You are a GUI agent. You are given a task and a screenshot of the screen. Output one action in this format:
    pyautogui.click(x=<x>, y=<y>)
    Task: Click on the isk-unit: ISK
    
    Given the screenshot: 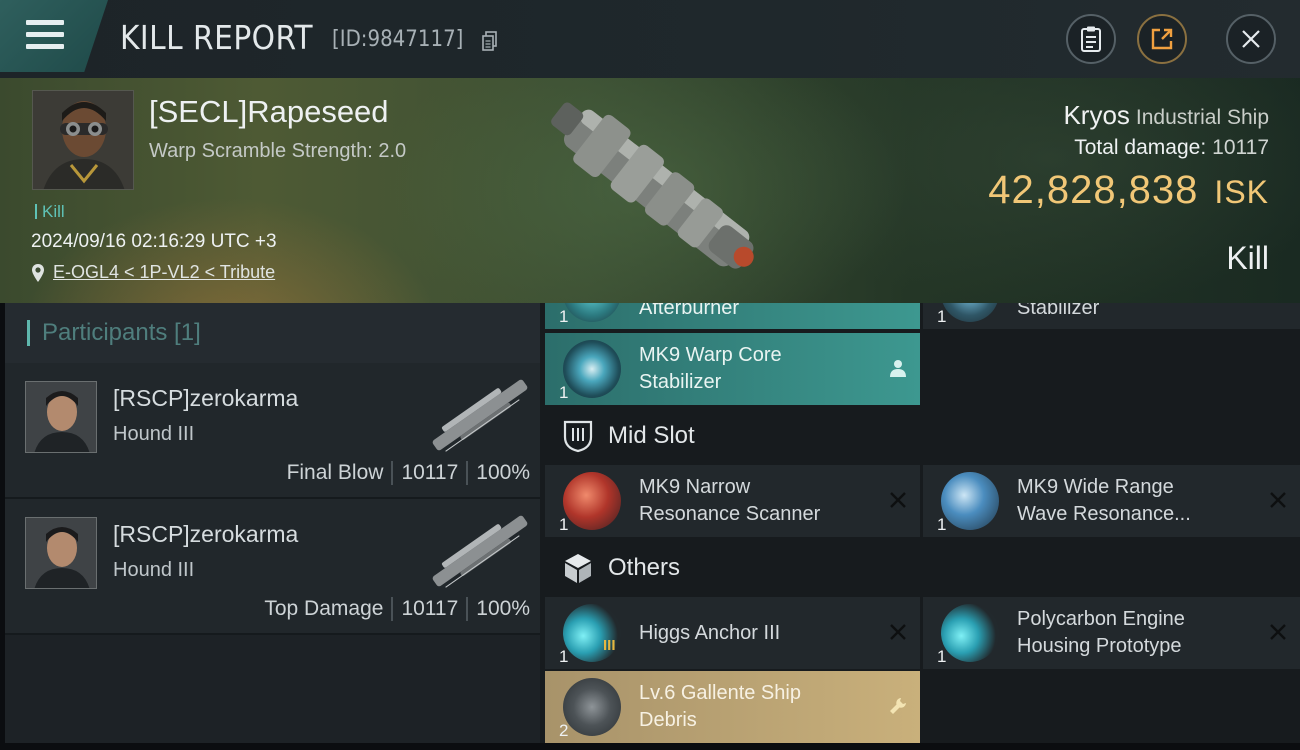 What is the action you would take?
    pyautogui.click(x=1241, y=192)
    